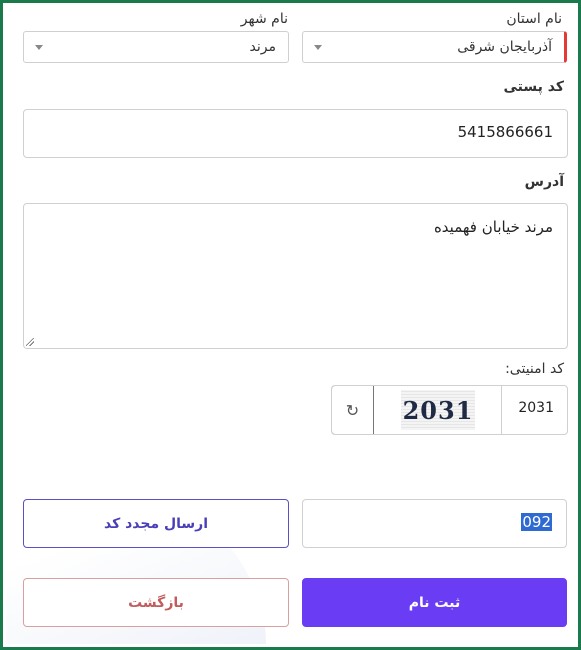 The width and height of the screenshot is (581, 650). I want to click on captcha-picture: 2031, so click(438, 410).